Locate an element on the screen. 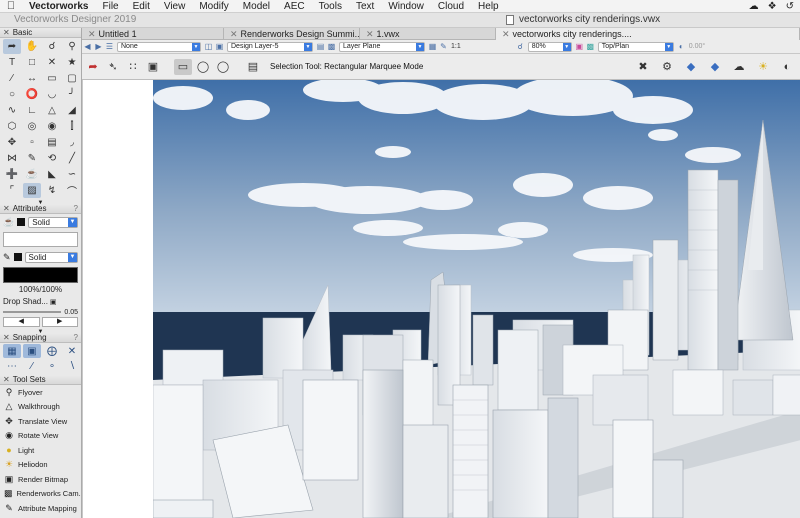 Image resolution: width=800 pixels, height=518 pixels. pushpull-tool-icon: ▨ is located at coordinates (32, 190).